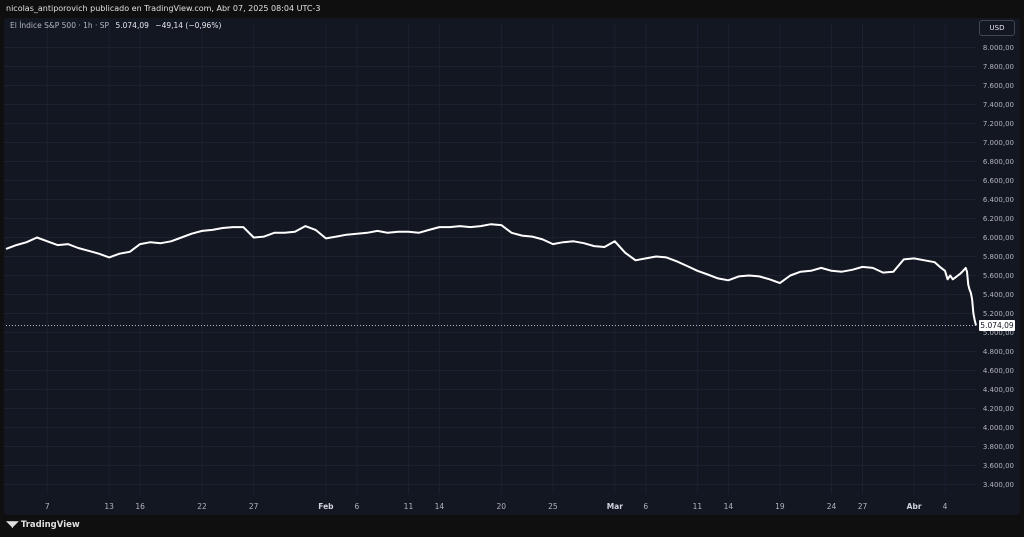  I want to click on legend-symbol: El Índice S&P 500 · 1h · SP, so click(60, 25).